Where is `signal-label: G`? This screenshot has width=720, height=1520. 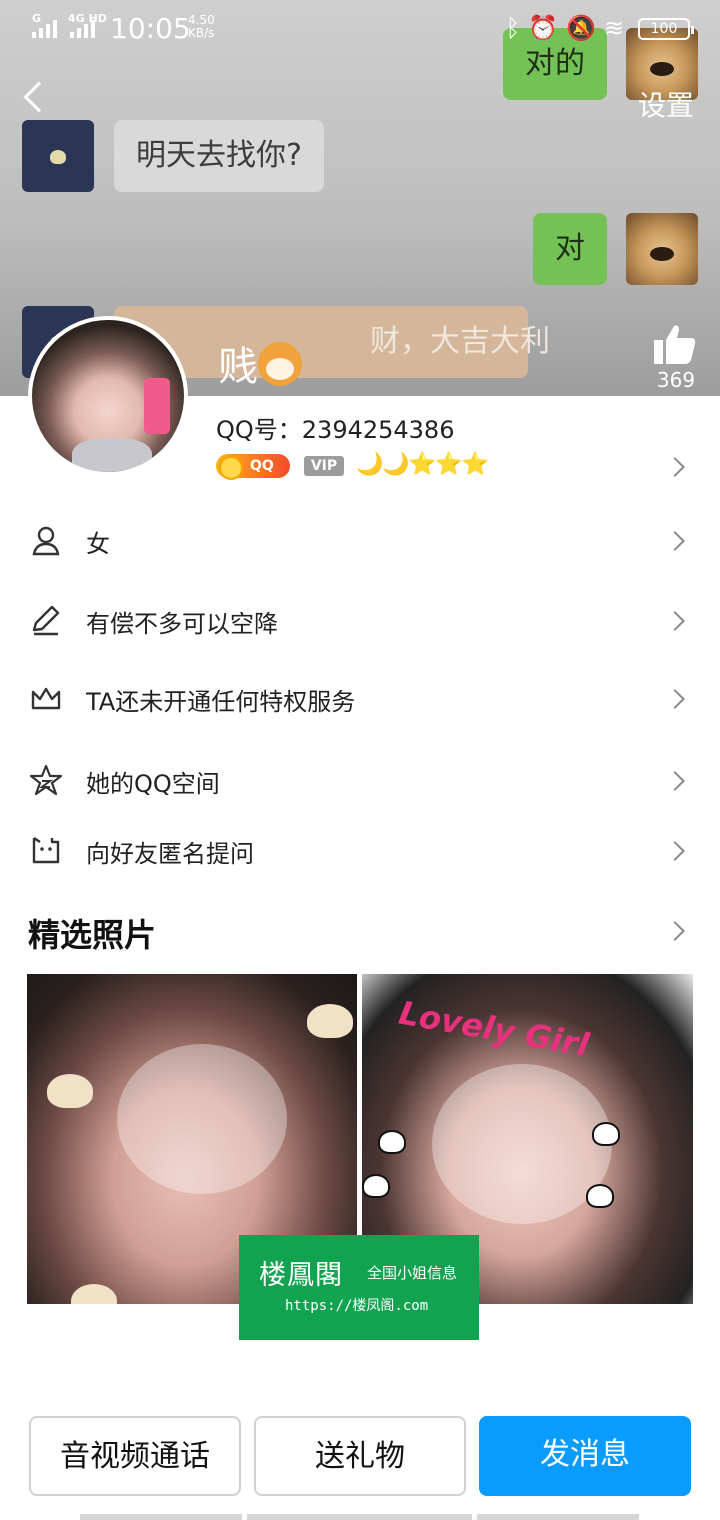 signal-label: G is located at coordinates (37, 18).